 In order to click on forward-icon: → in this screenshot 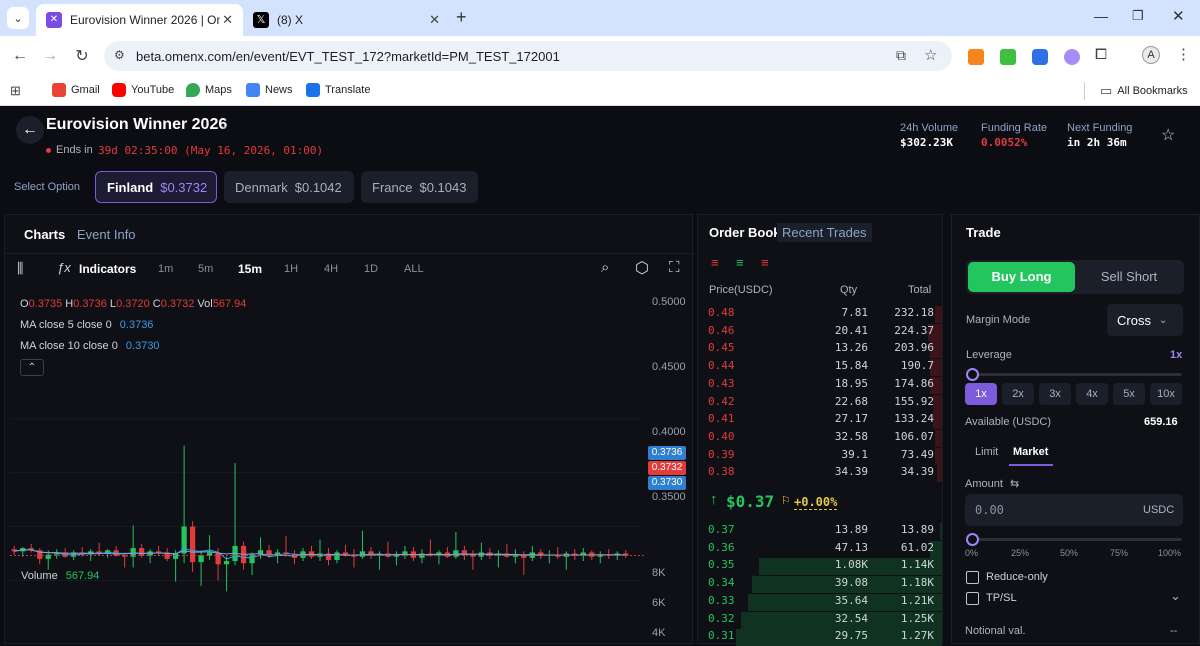, I will do `click(50, 56)`.